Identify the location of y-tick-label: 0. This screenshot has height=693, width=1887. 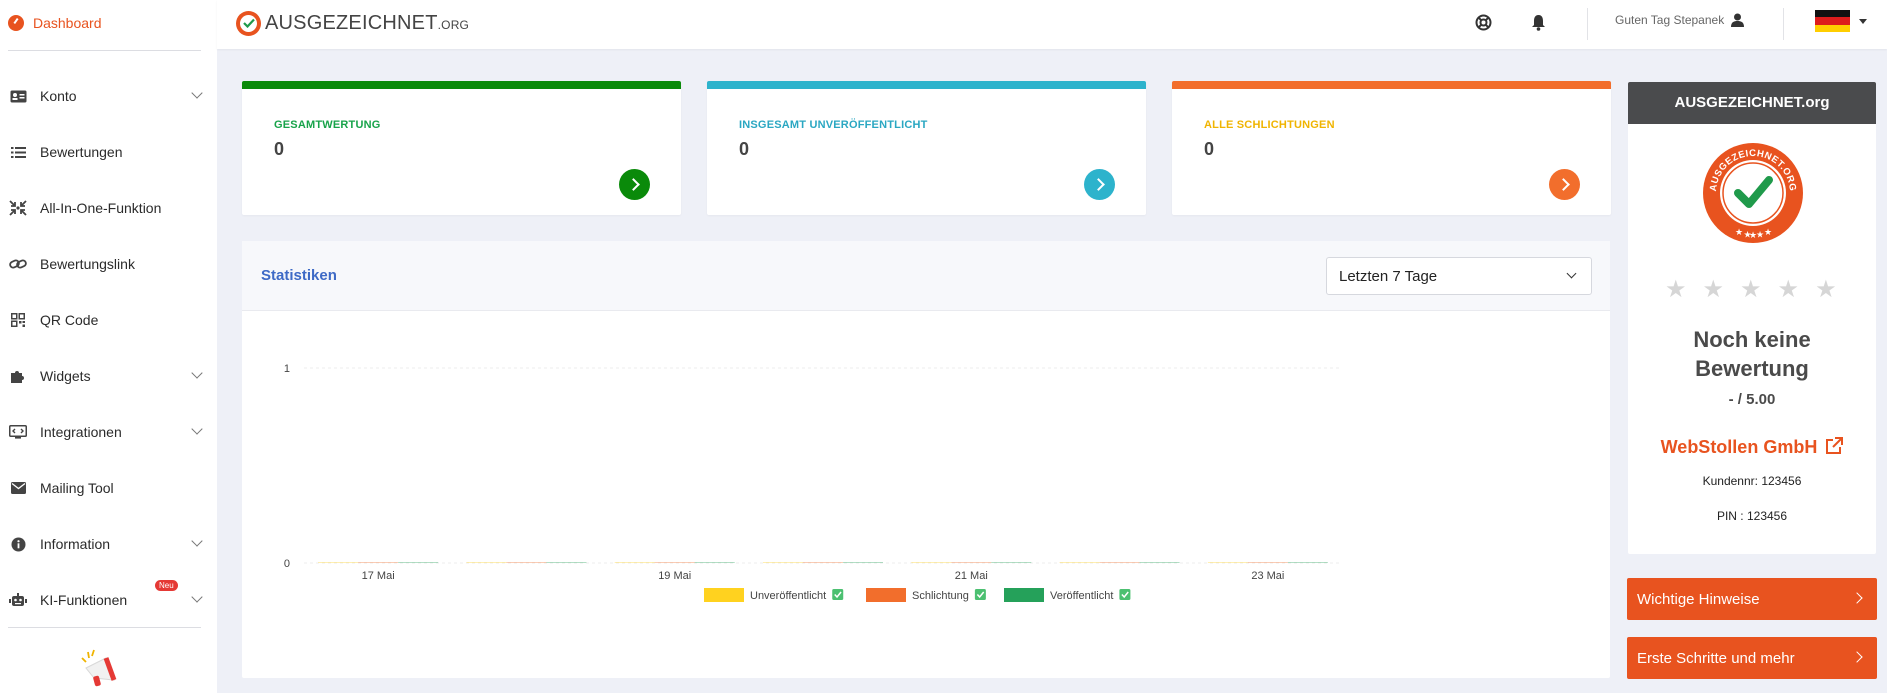
(287, 564).